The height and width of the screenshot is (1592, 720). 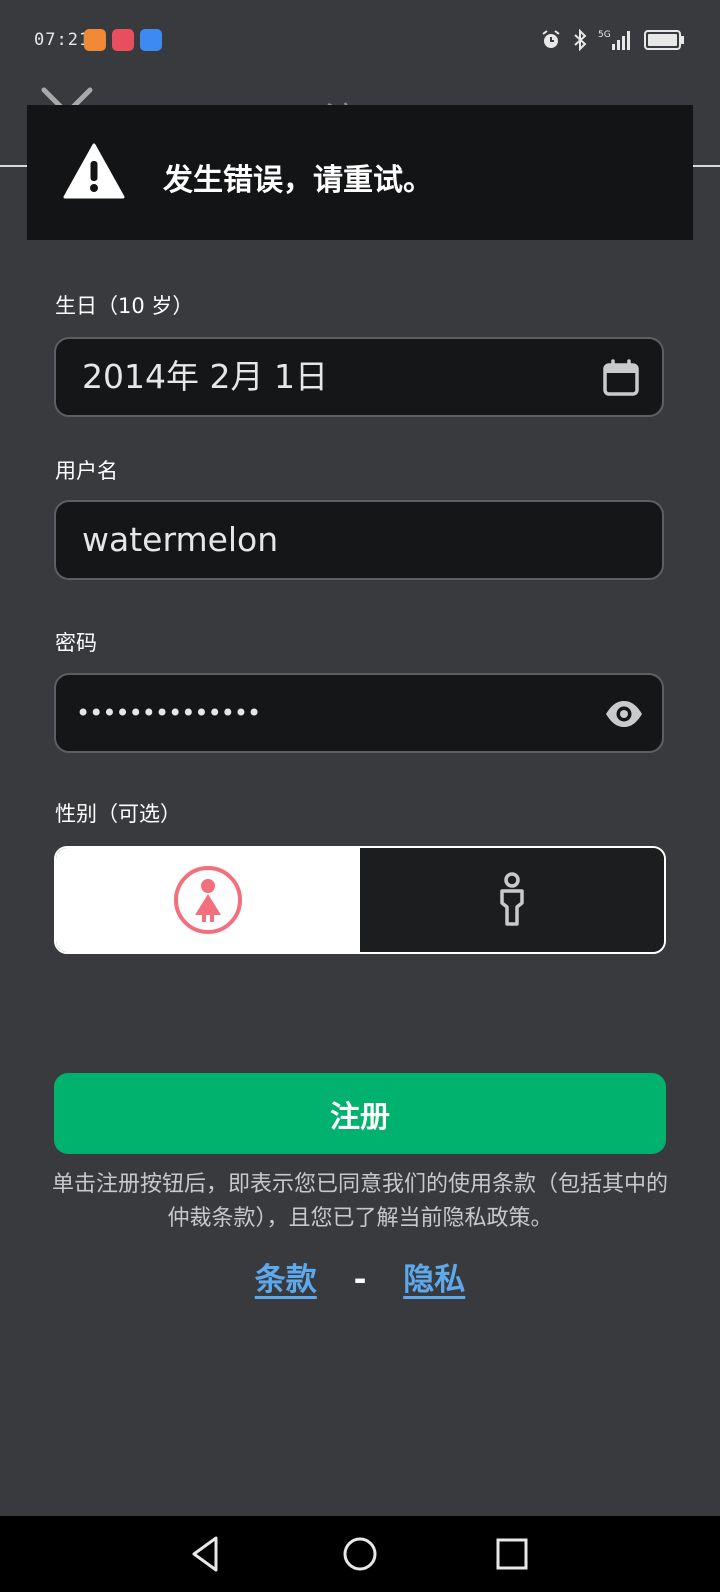 What do you see at coordinates (360, 1113) in the screenshot?
I see `register-button: 注册` at bounding box center [360, 1113].